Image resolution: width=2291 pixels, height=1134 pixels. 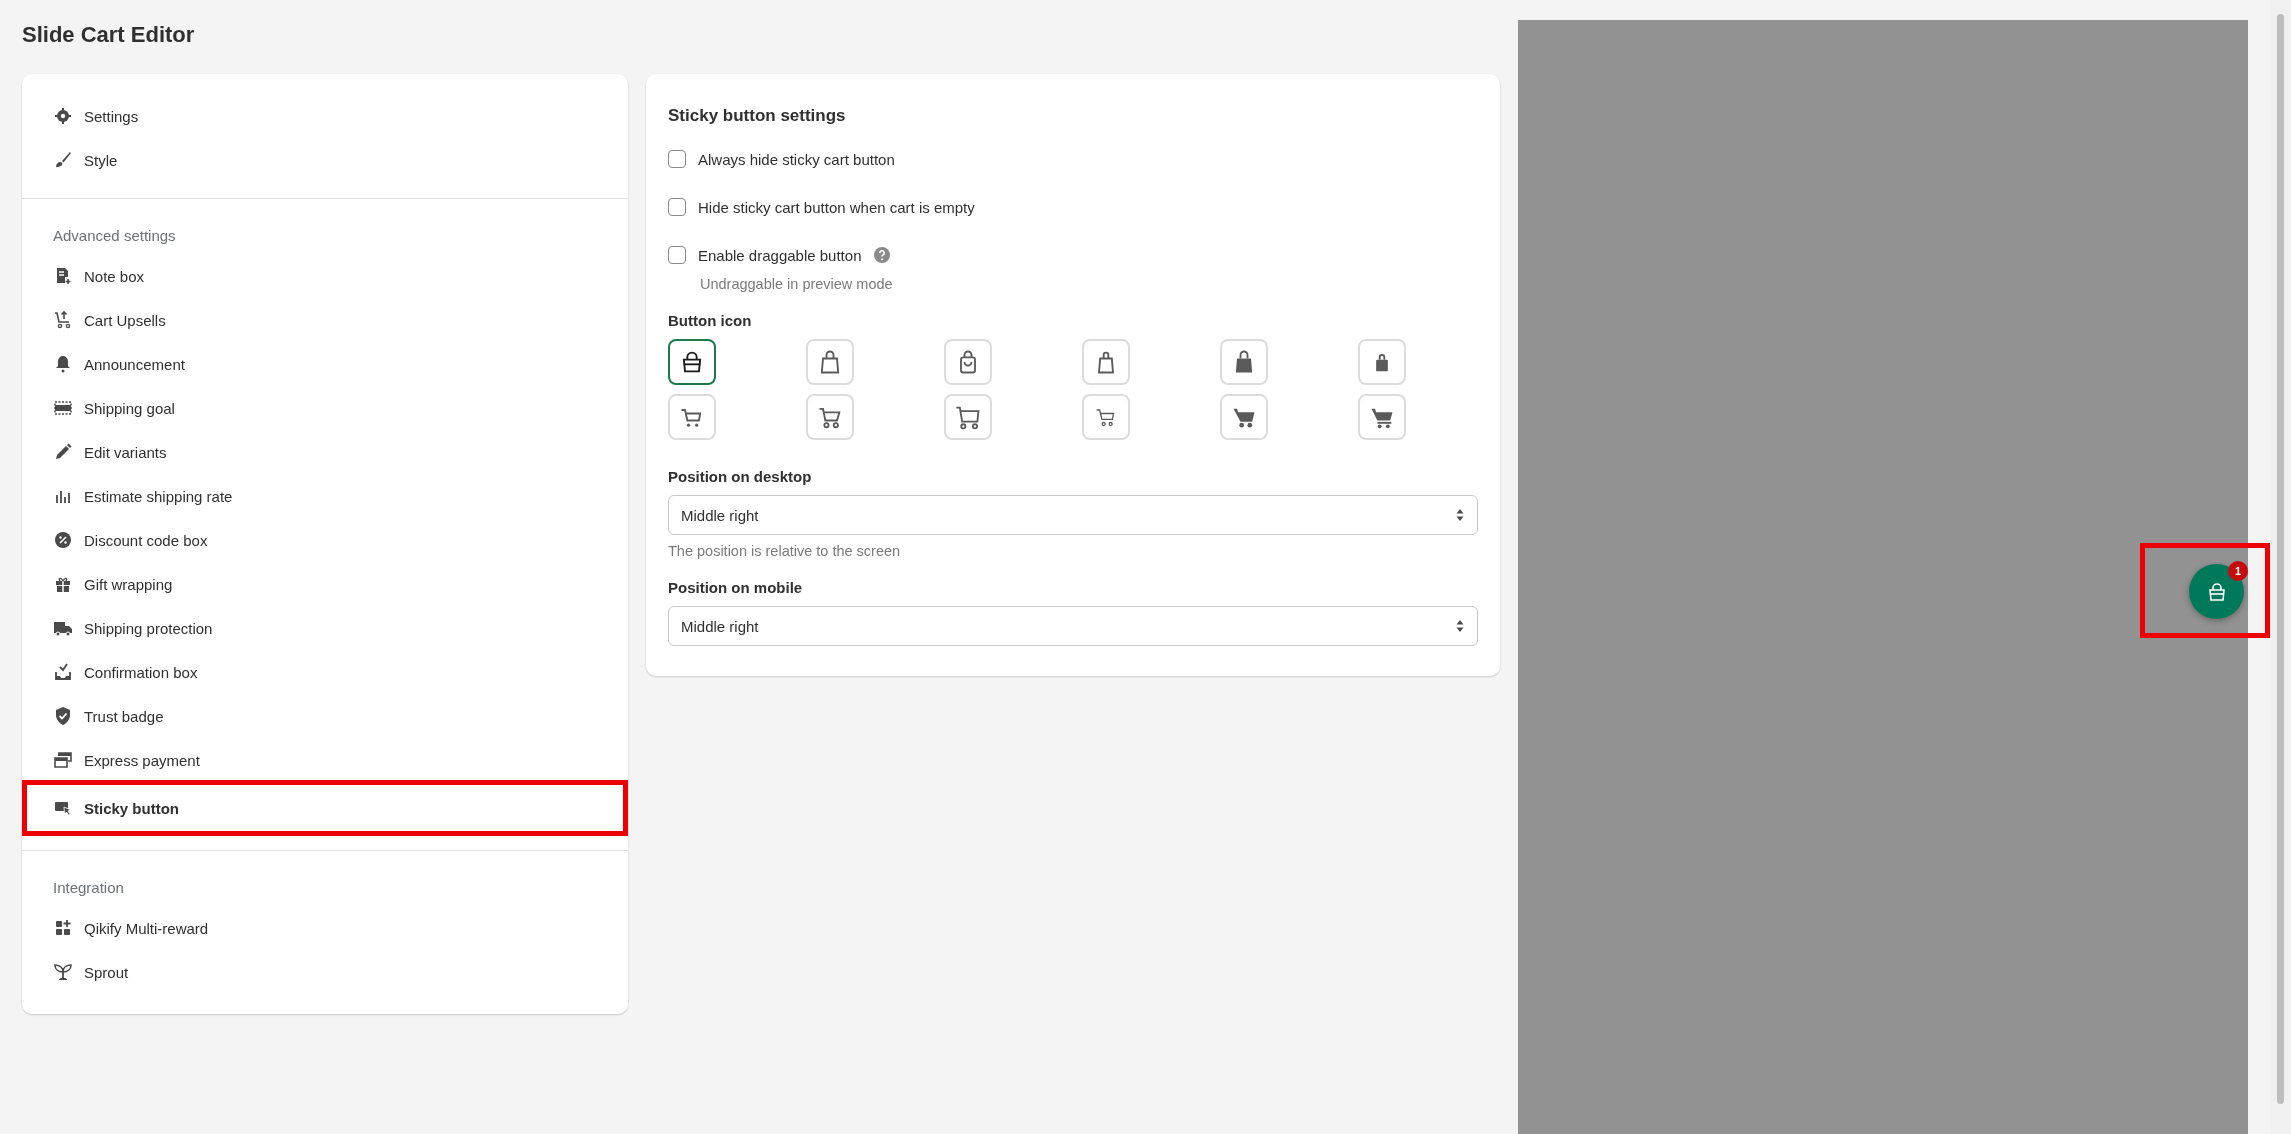 I want to click on checkbox-label: Enable draggable button, so click(x=780, y=255).